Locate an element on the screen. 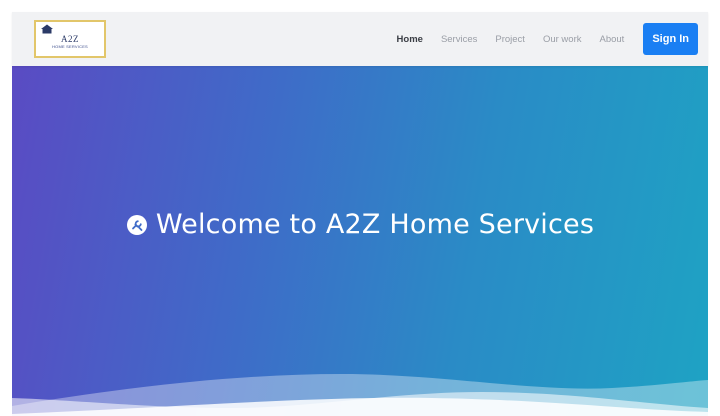 The height and width of the screenshot is (416, 720). nav-item-project: Project is located at coordinates (510, 39).